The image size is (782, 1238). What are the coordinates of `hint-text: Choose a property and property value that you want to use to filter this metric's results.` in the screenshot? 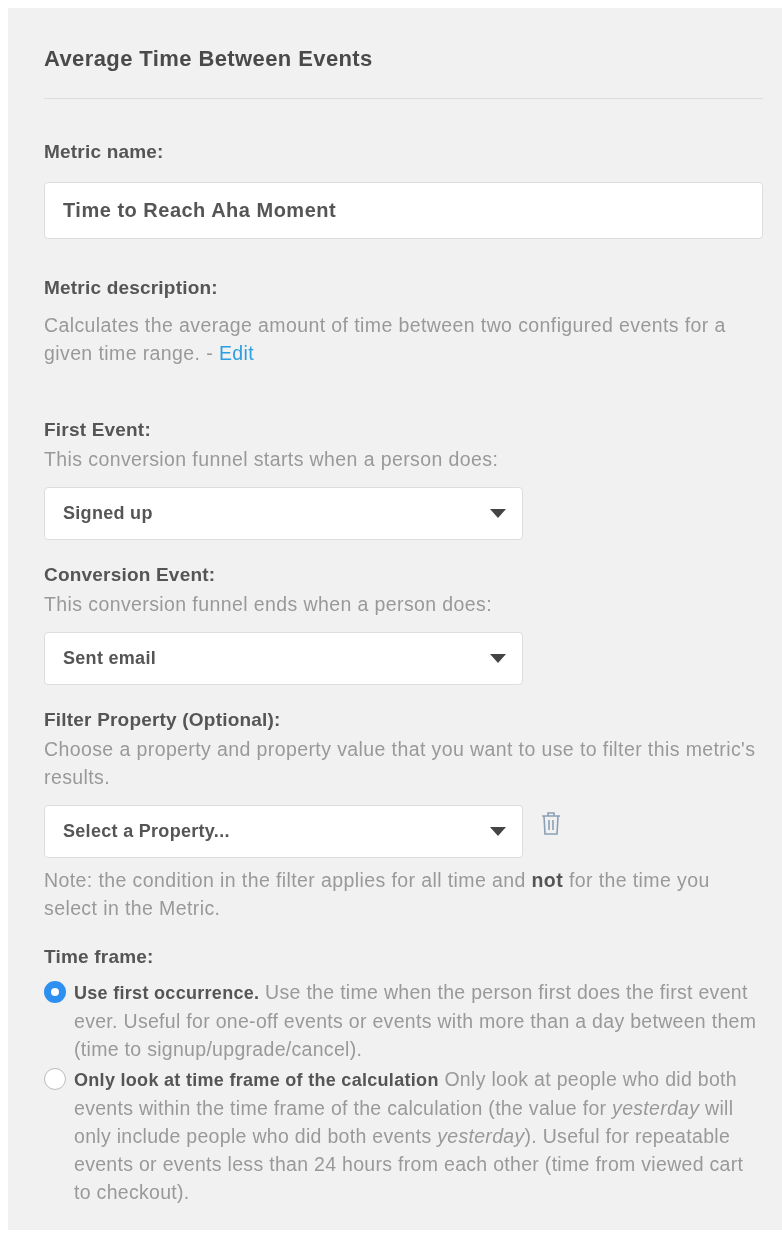 It's located at (400, 763).